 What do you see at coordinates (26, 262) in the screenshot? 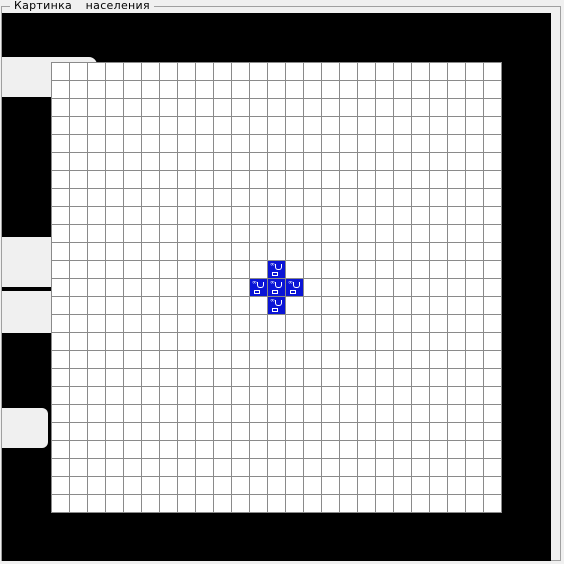
I see `side-panel-middle-upper` at bounding box center [26, 262].